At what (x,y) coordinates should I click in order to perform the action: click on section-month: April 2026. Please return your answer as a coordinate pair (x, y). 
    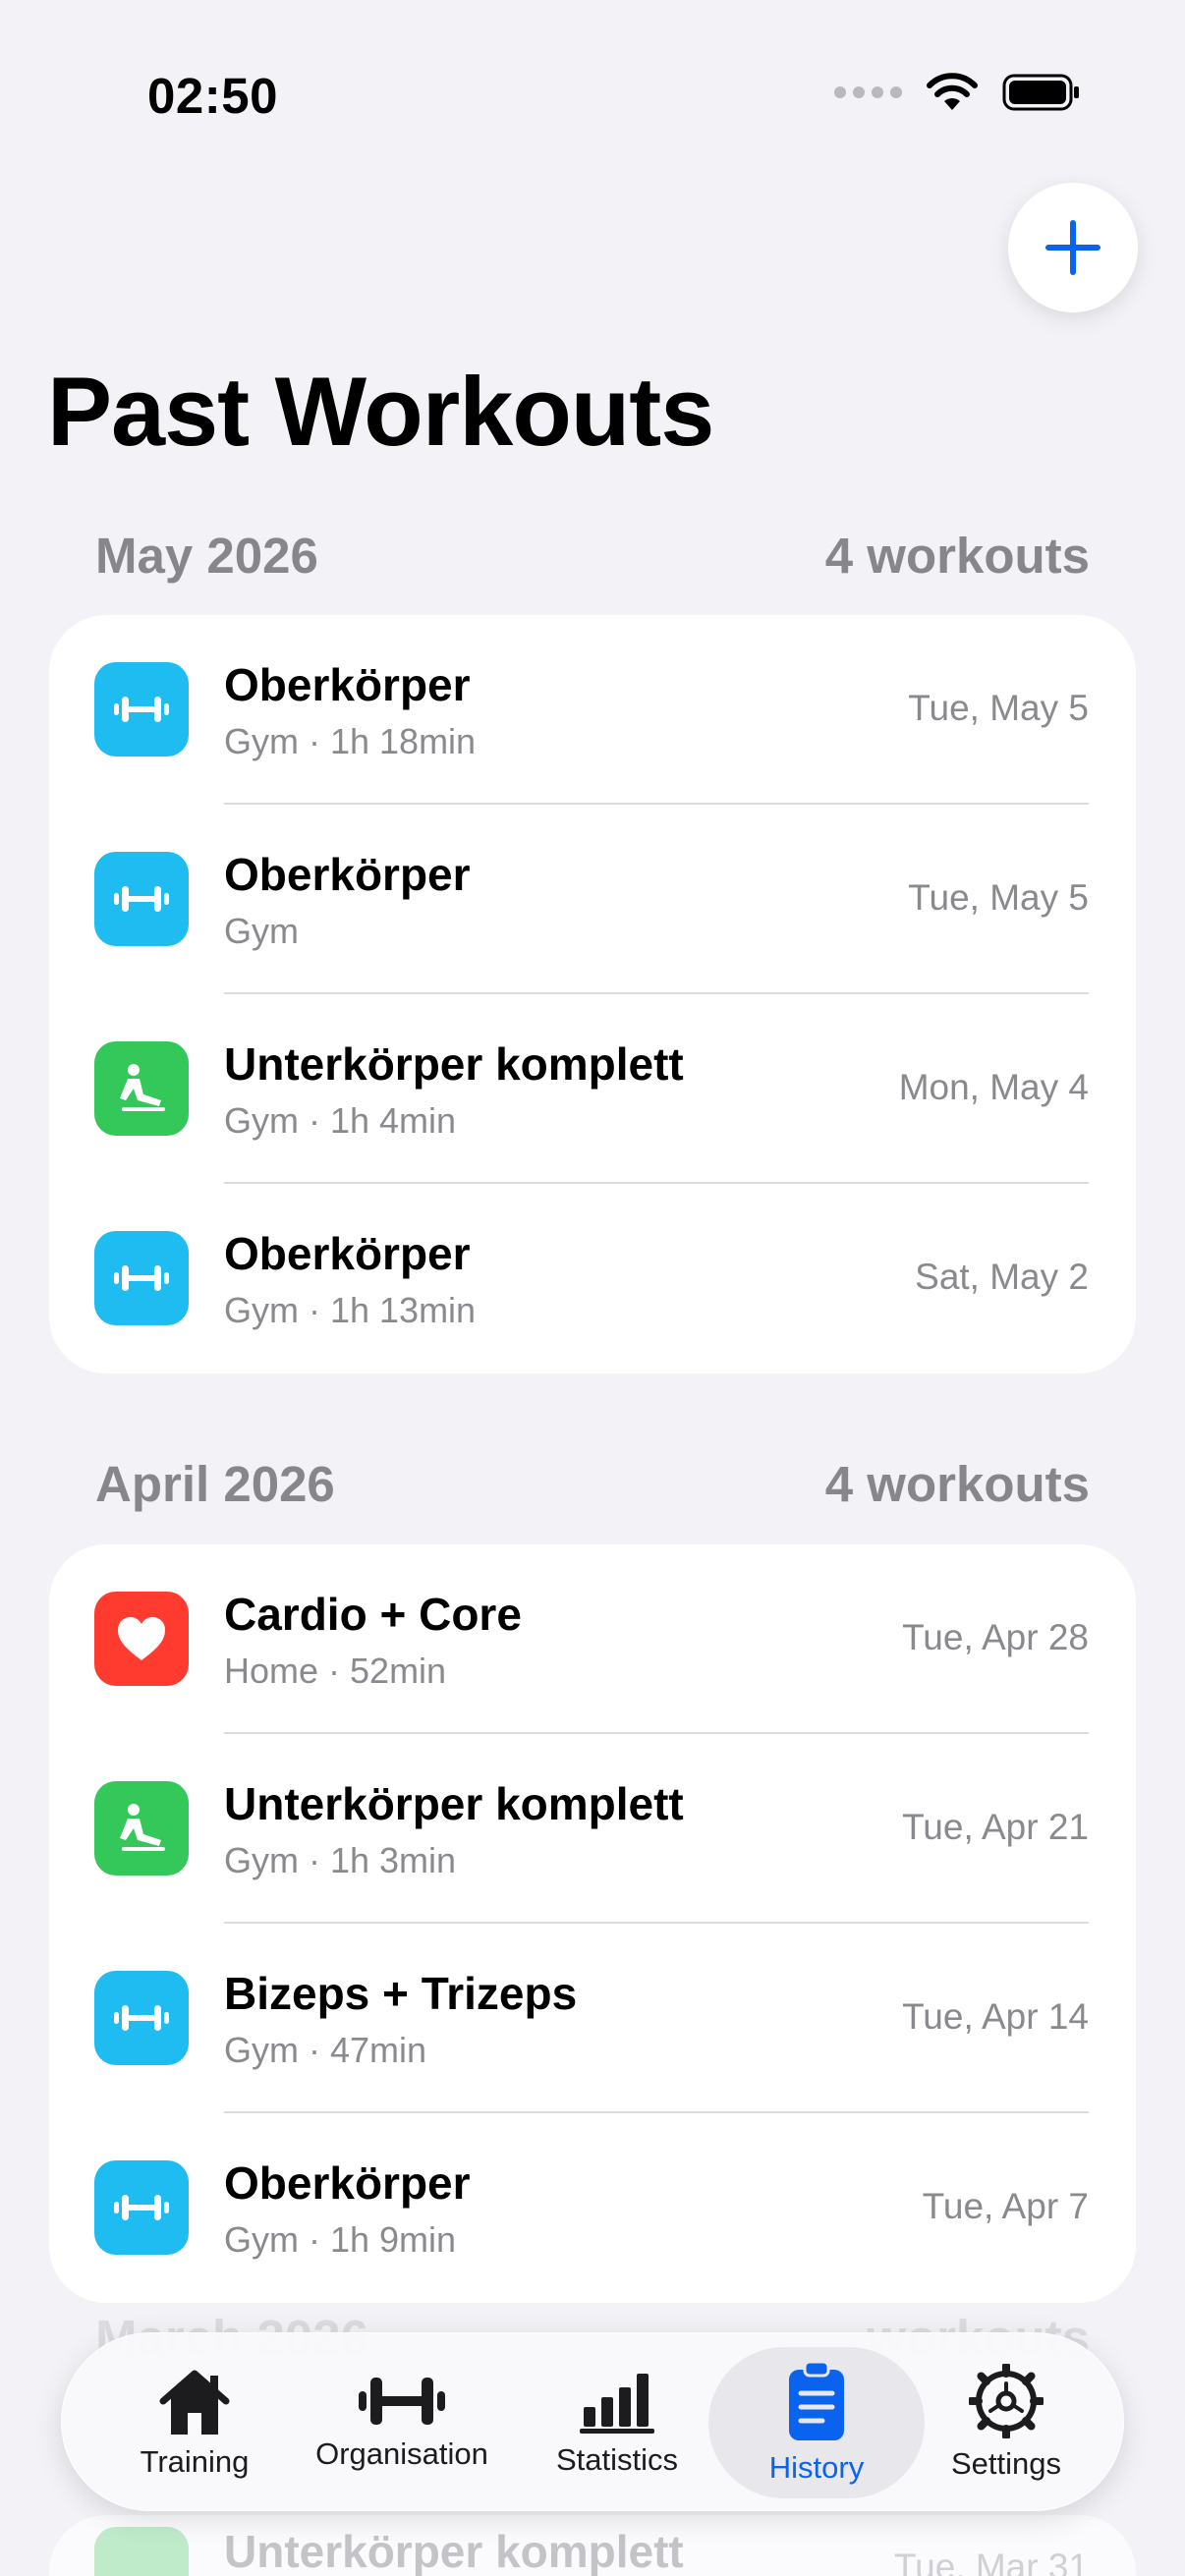
    Looking at the image, I should click on (215, 1484).